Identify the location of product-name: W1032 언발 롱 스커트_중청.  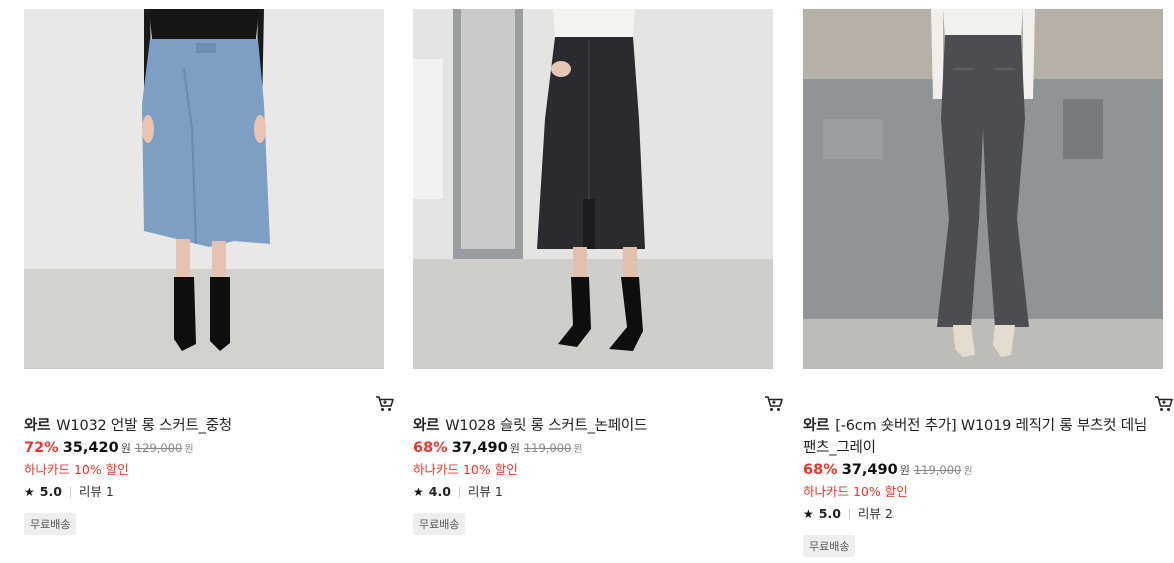
(144, 426).